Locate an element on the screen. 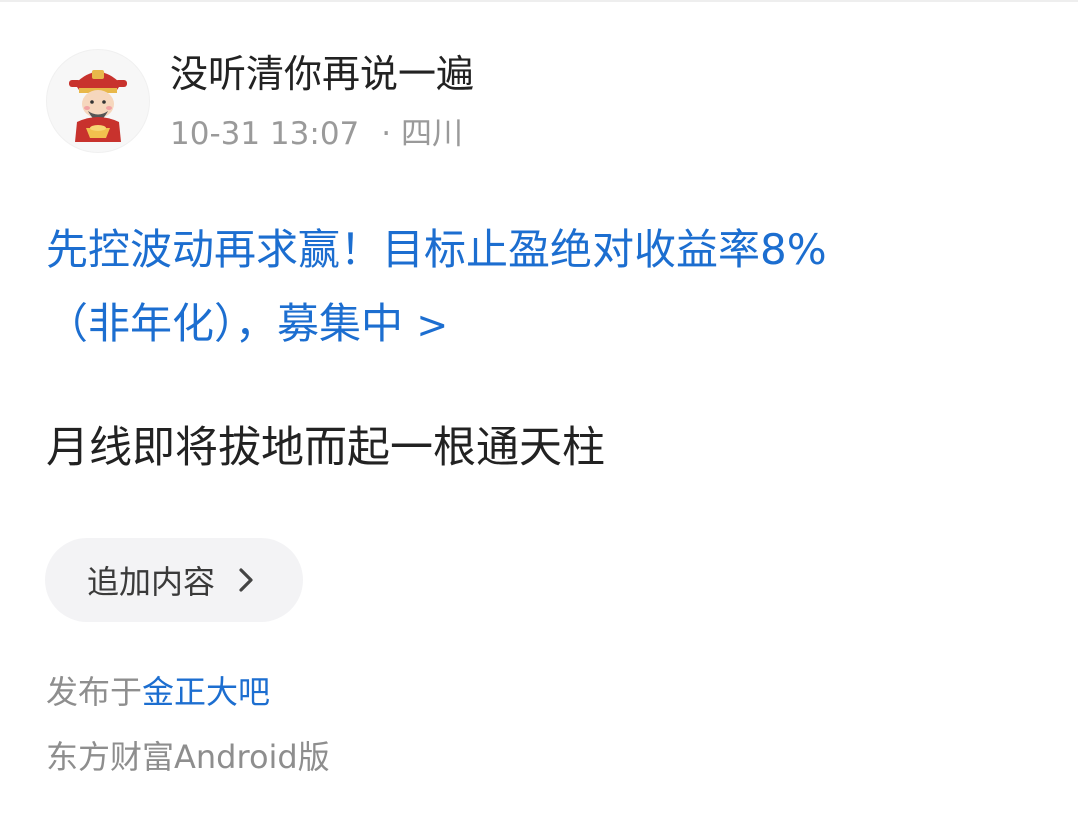  chevron-right-icon is located at coordinates (246, 580).